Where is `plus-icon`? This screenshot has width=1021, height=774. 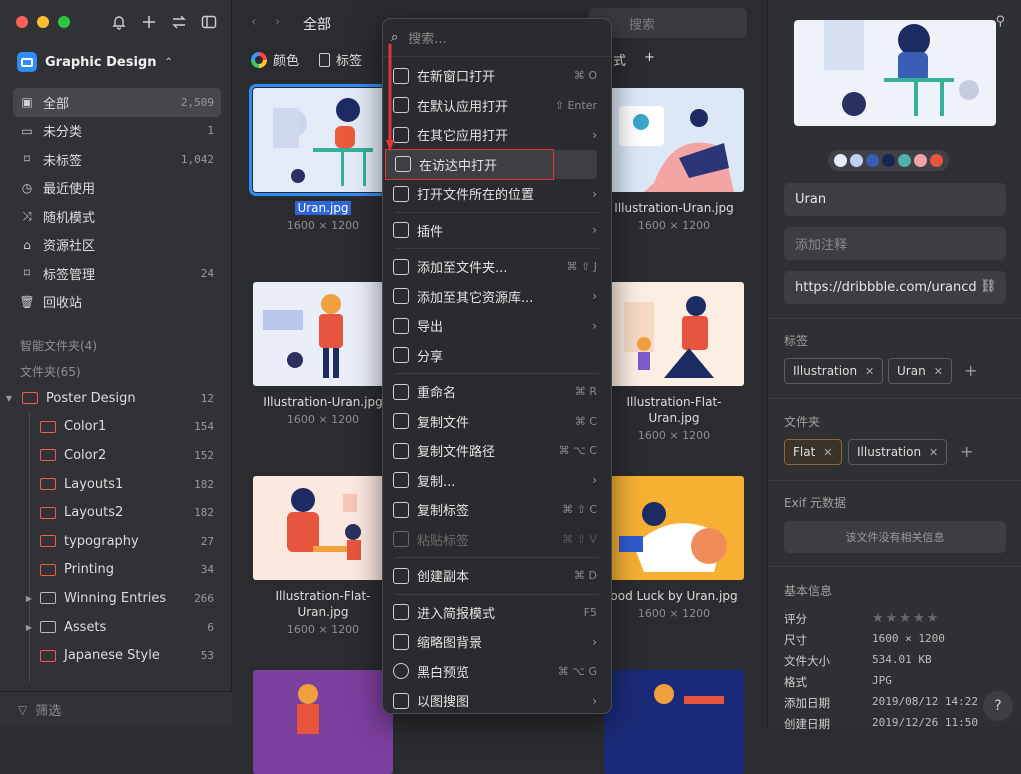
plus-icon is located at coordinates (149, 22).